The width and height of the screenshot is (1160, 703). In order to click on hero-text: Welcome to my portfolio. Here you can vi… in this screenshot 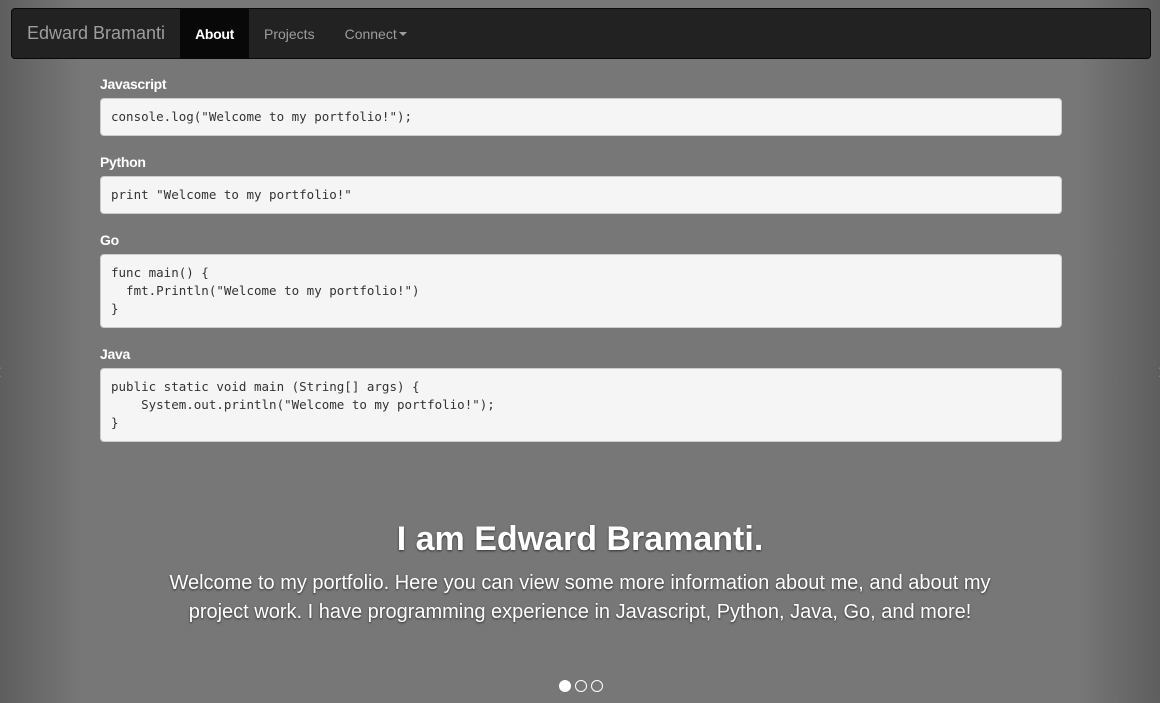, I will do `click(580, 597)`.